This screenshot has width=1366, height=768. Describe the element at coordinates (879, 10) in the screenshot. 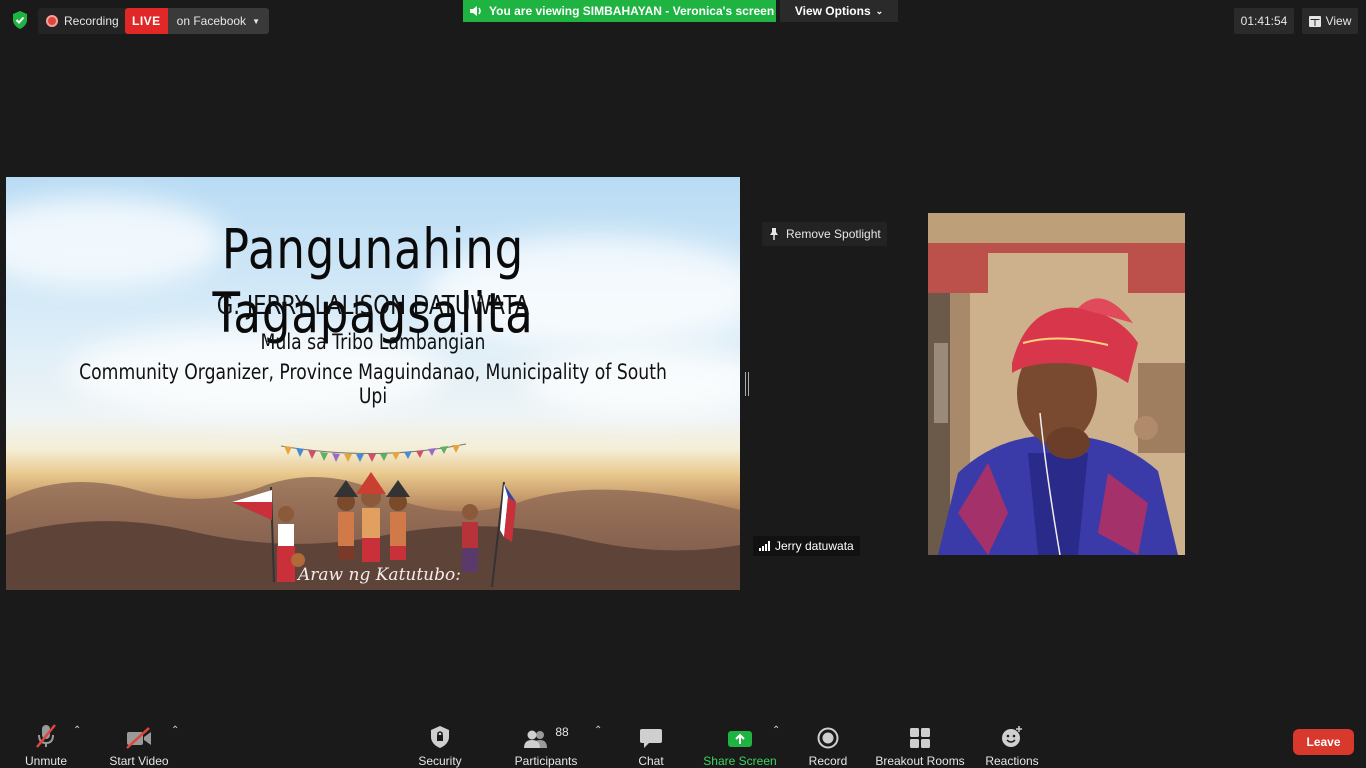

I see `chevron-down-icon: ⌄` at that location.